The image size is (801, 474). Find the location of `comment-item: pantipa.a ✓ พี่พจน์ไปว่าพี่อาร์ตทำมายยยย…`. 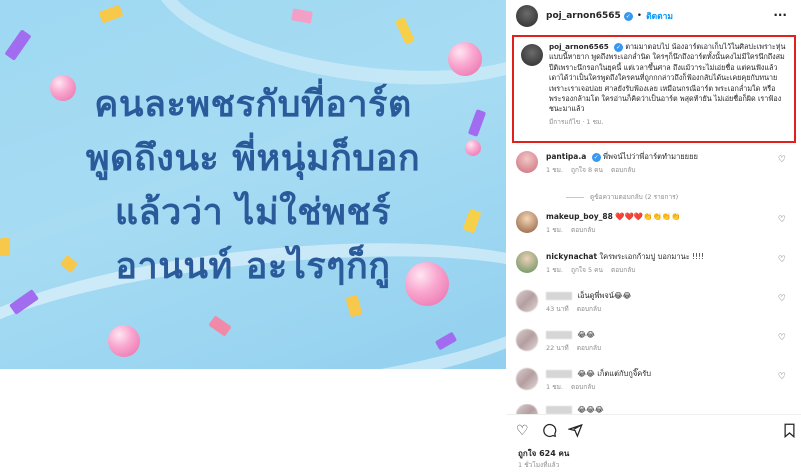

comment-item: pantipa.a ✓ พี่พจน์ไปว่าพี่อาร์ตทำมายยยย… is located at coordinates (656, 163).